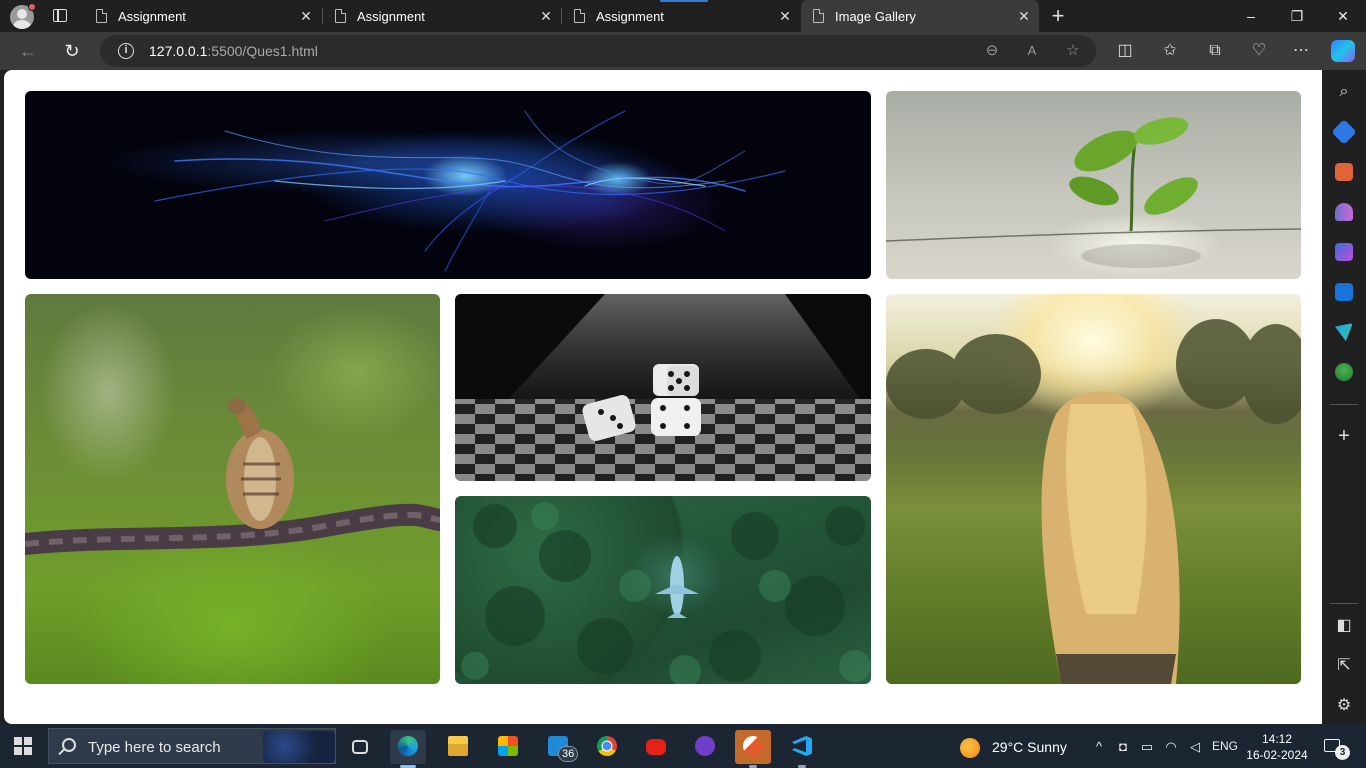 The image size is (1366, 768). I want to click on open-external-icon: ⇱, so click(1344, 666).